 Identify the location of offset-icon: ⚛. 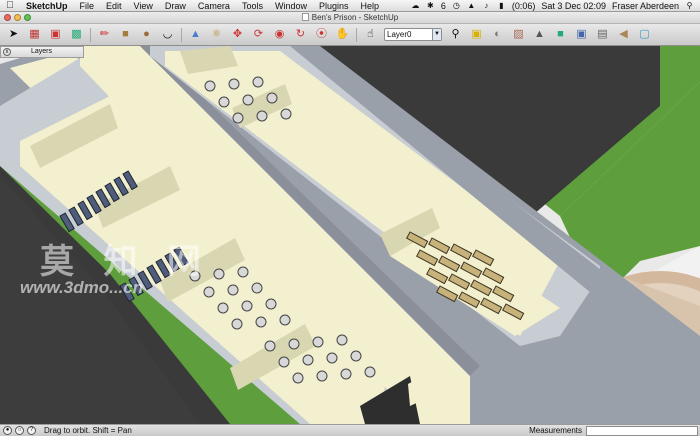
(216, 35).